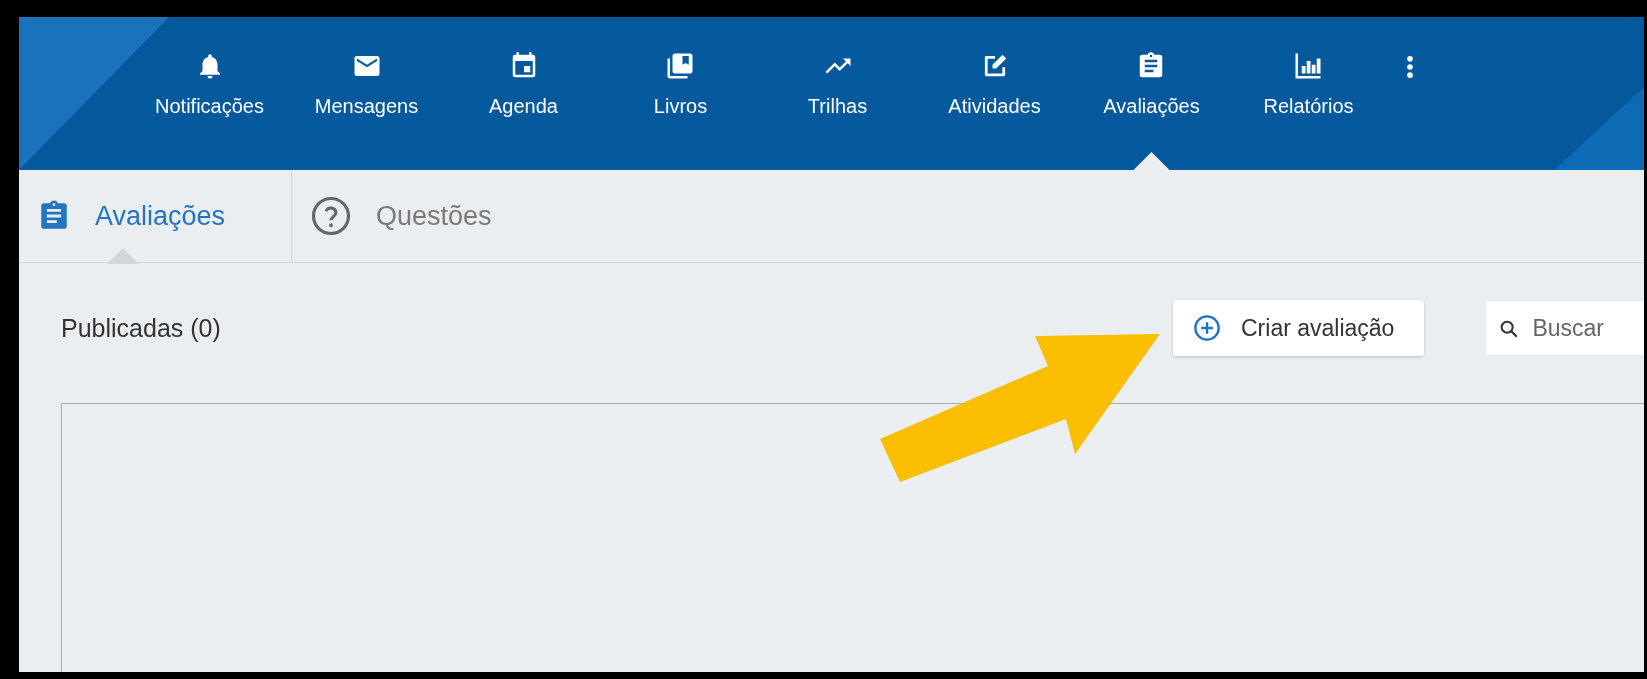 The height and width of the screenshot is (679, 1647). What do you see at coordinates (1410, 67) in the screenshot?
I see `more-options-icon` at bounding box center [1410, 67].